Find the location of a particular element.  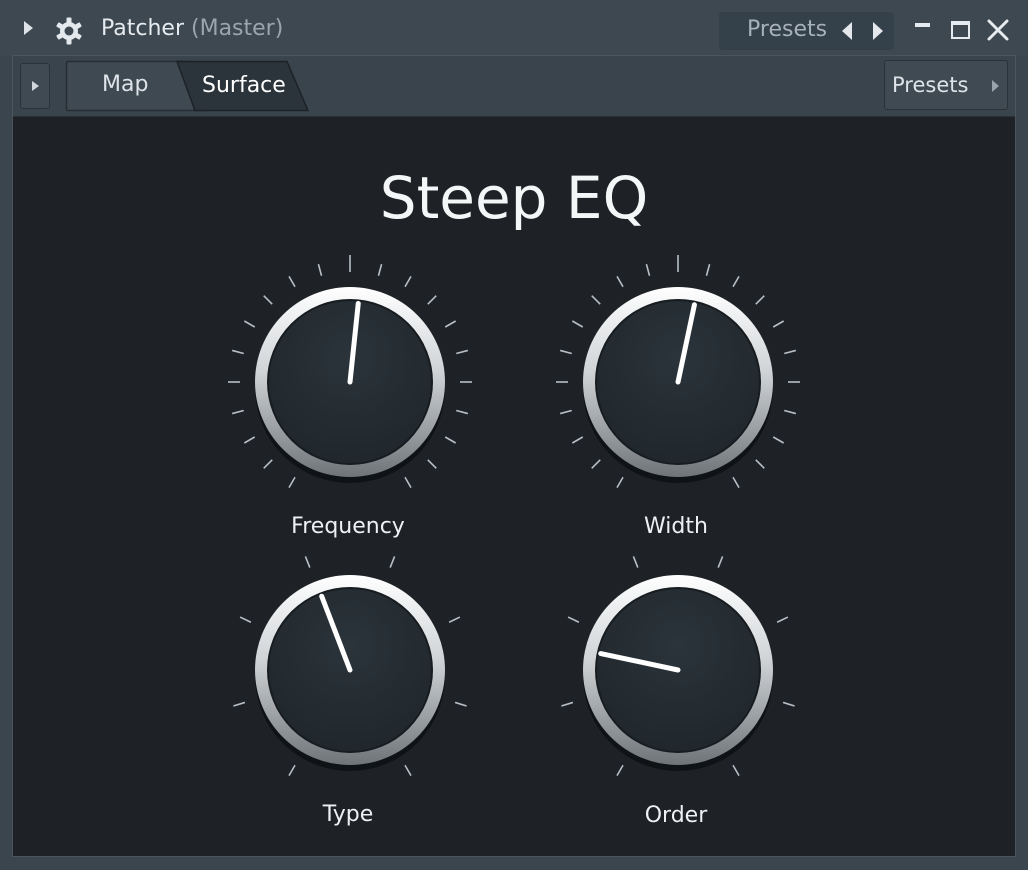

minimize-icon is located at coordinates (922, 25).